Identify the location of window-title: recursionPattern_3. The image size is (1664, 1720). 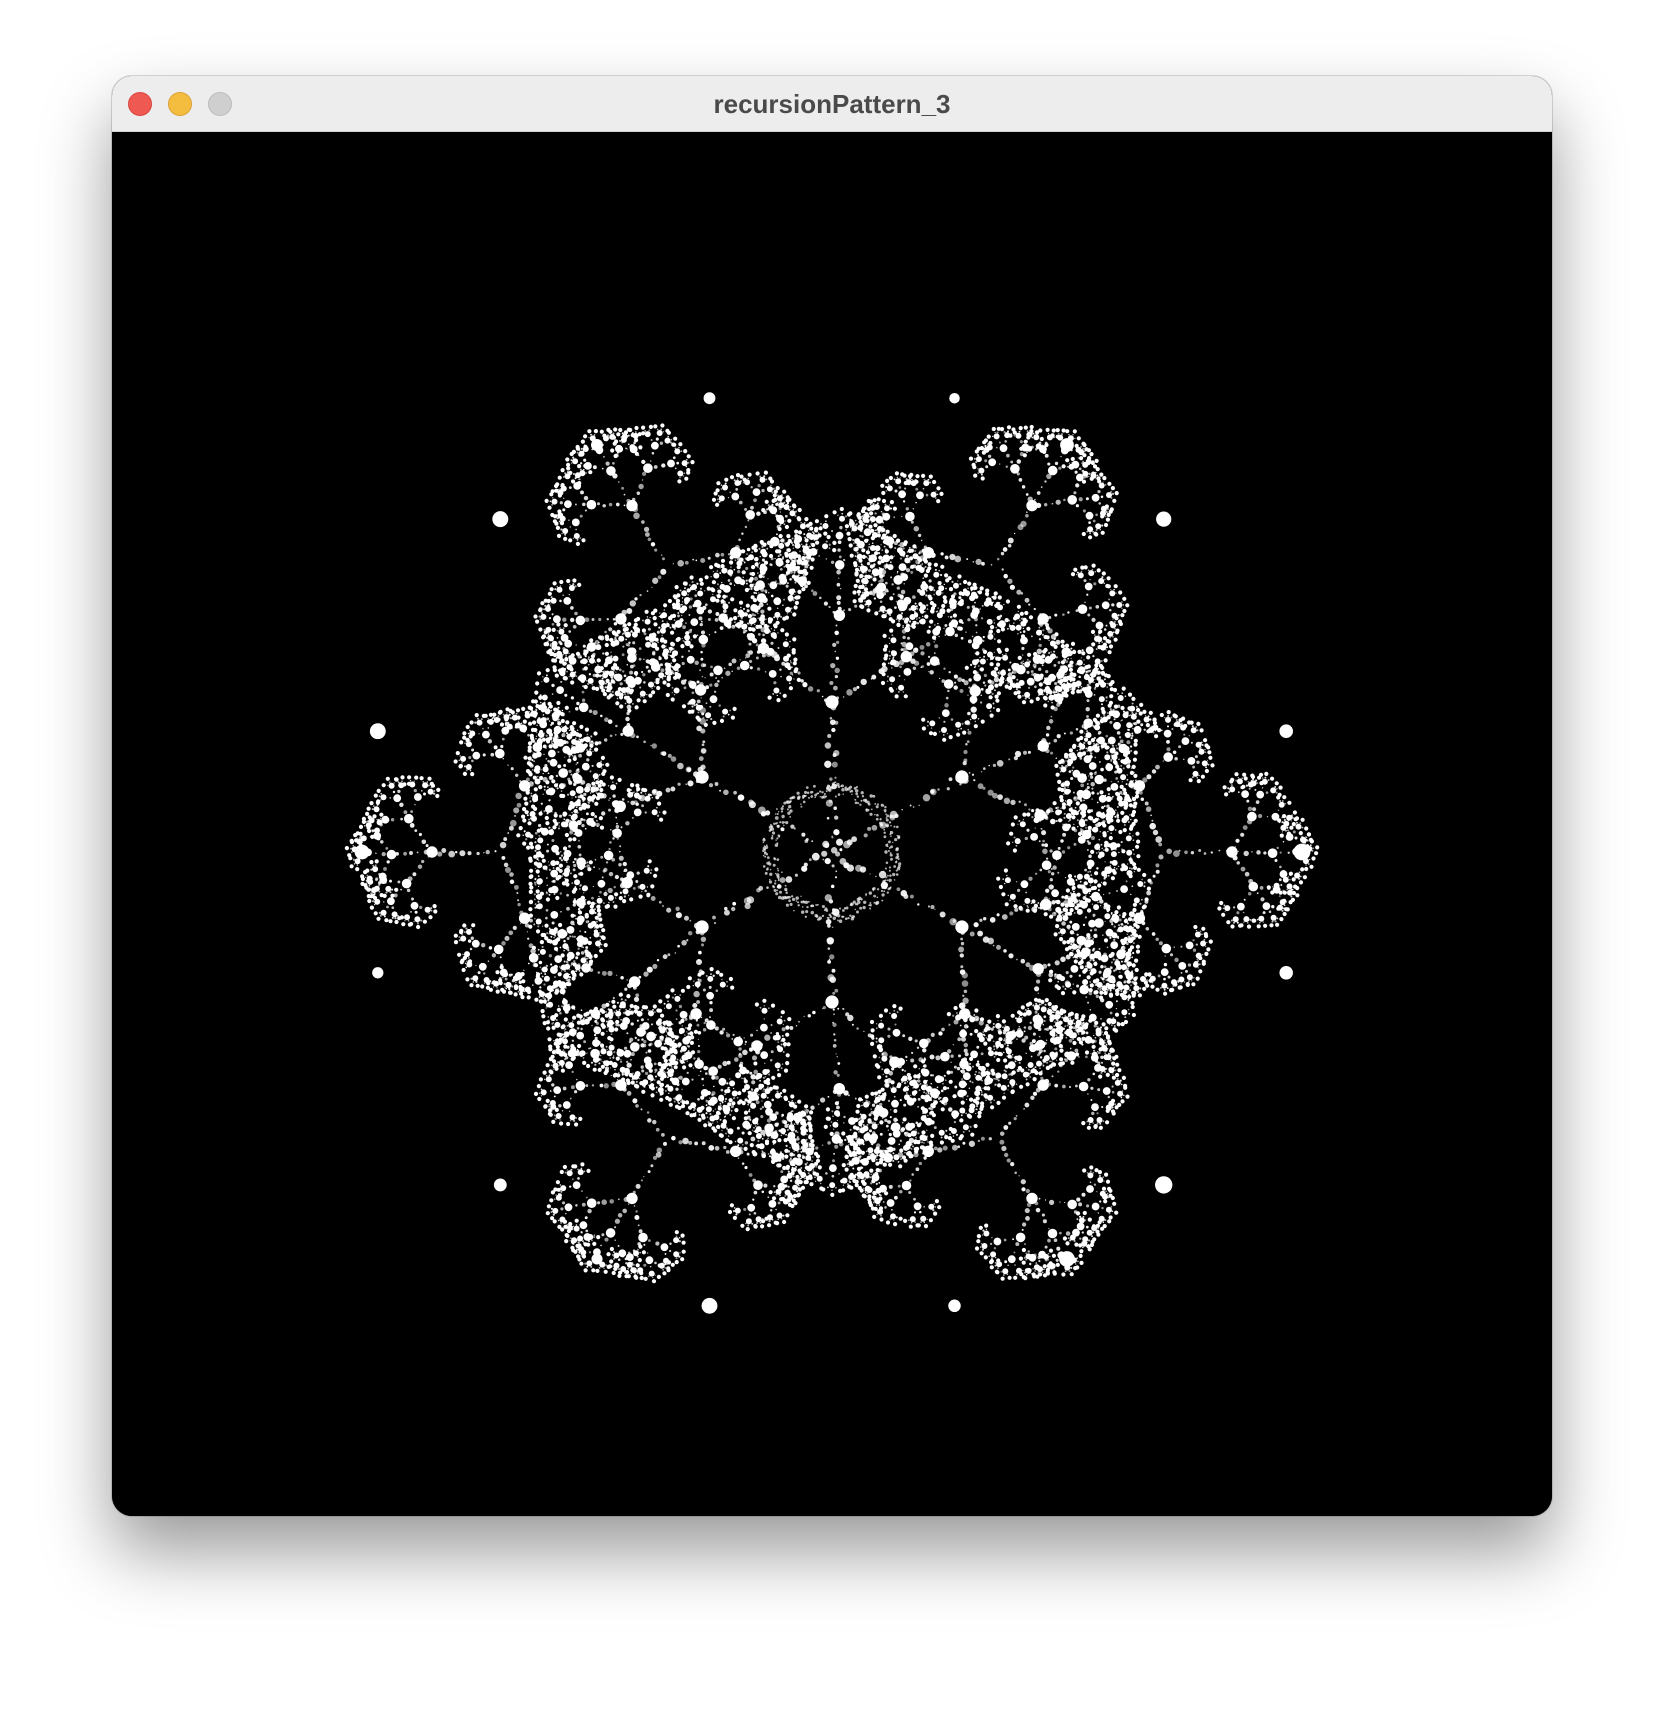
(832, 104).